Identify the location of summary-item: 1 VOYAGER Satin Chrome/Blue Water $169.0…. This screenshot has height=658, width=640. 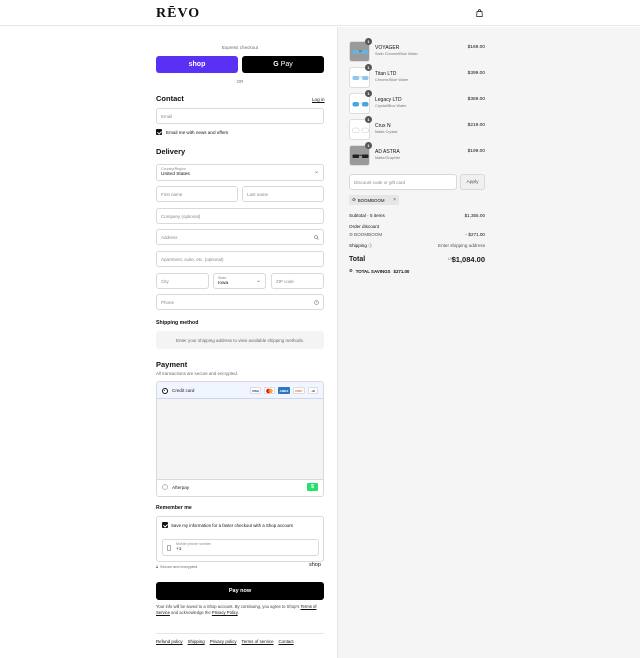
(417, 50).